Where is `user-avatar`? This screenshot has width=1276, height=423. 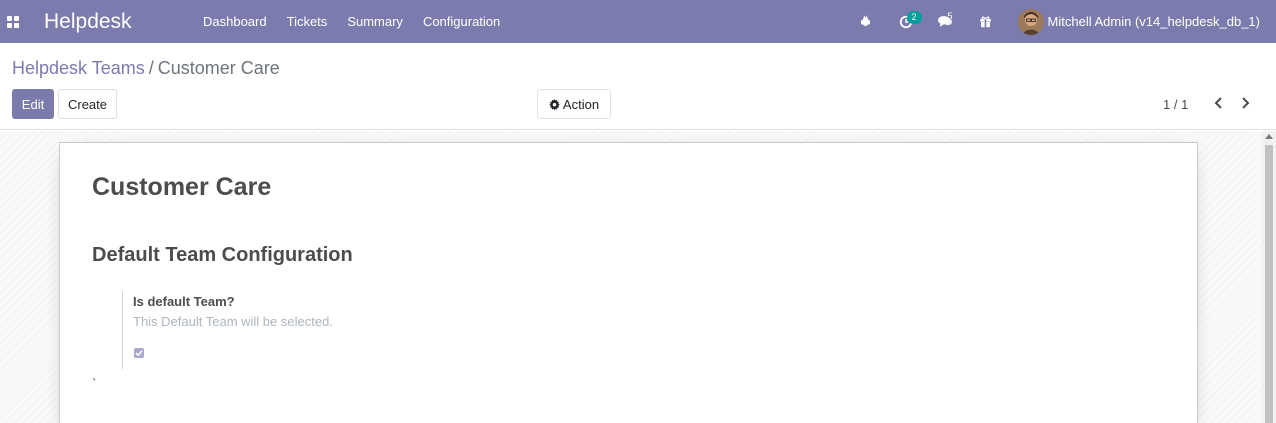 user-avatar is located at coordinates (1030, 21).